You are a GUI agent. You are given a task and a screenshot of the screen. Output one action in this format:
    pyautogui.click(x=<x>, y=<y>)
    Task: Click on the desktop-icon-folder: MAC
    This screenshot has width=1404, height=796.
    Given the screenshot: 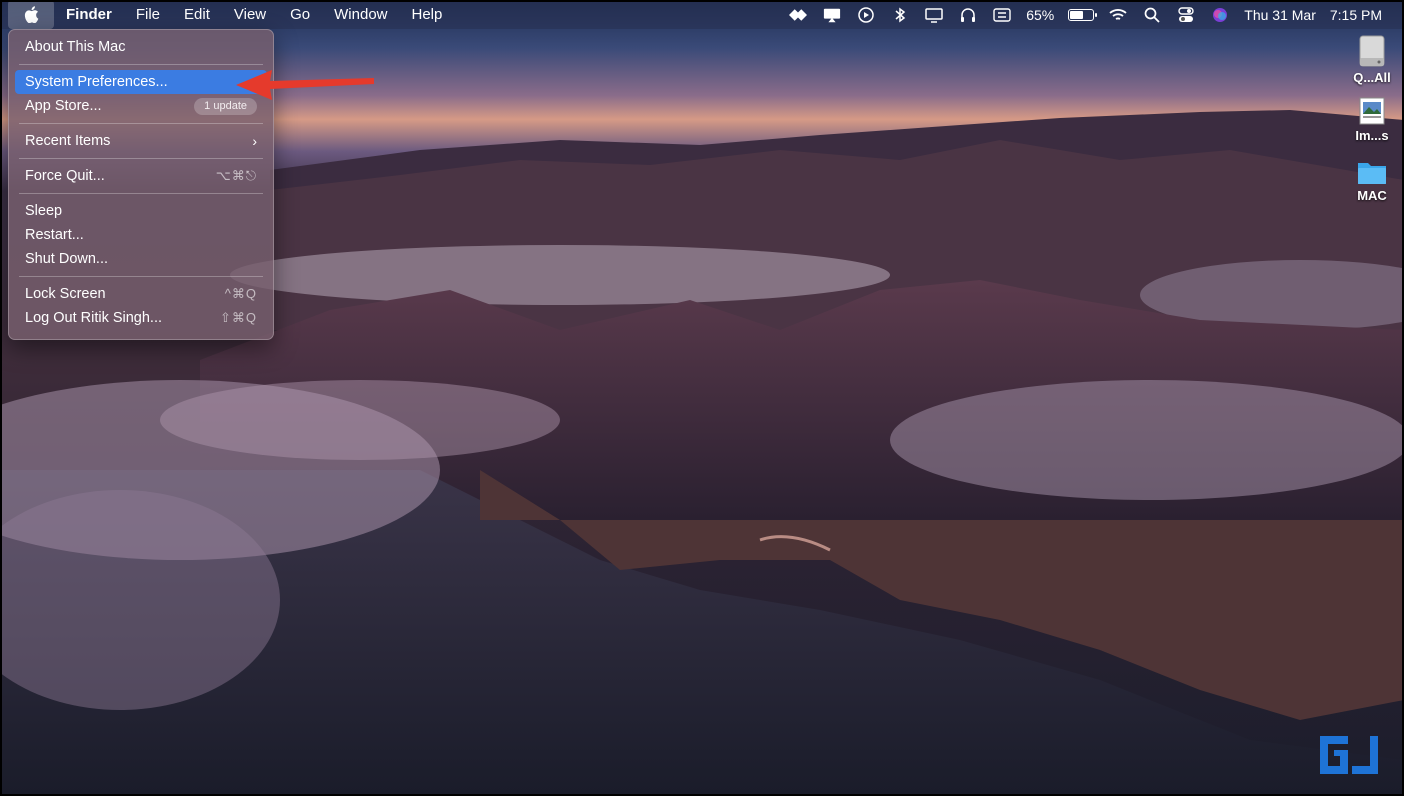 What is the action you would take?
    pyautogui.click(x=1372, y=180)
    